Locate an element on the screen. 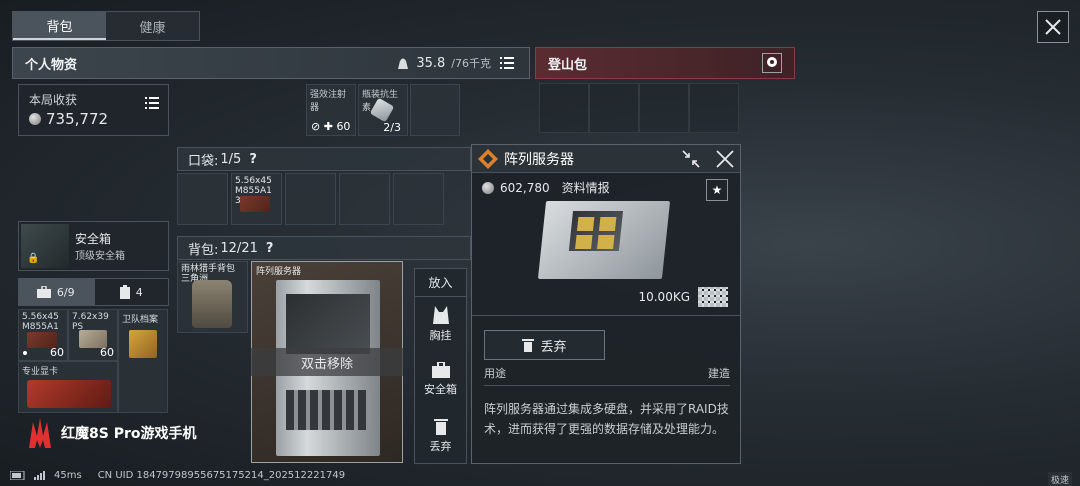 The width and height of the screenshot is (1080, 486). discard-button: 丢弃 is located at coordinates (544, 345).